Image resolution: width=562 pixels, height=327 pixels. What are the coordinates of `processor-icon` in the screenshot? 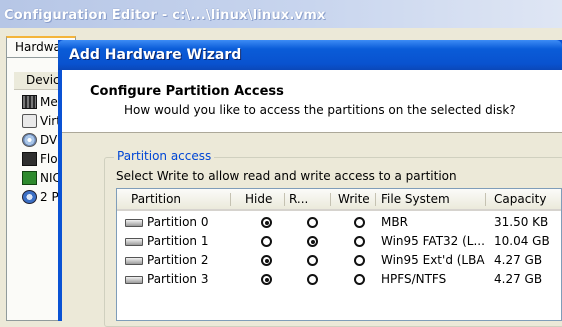 It's located at (29, 197).